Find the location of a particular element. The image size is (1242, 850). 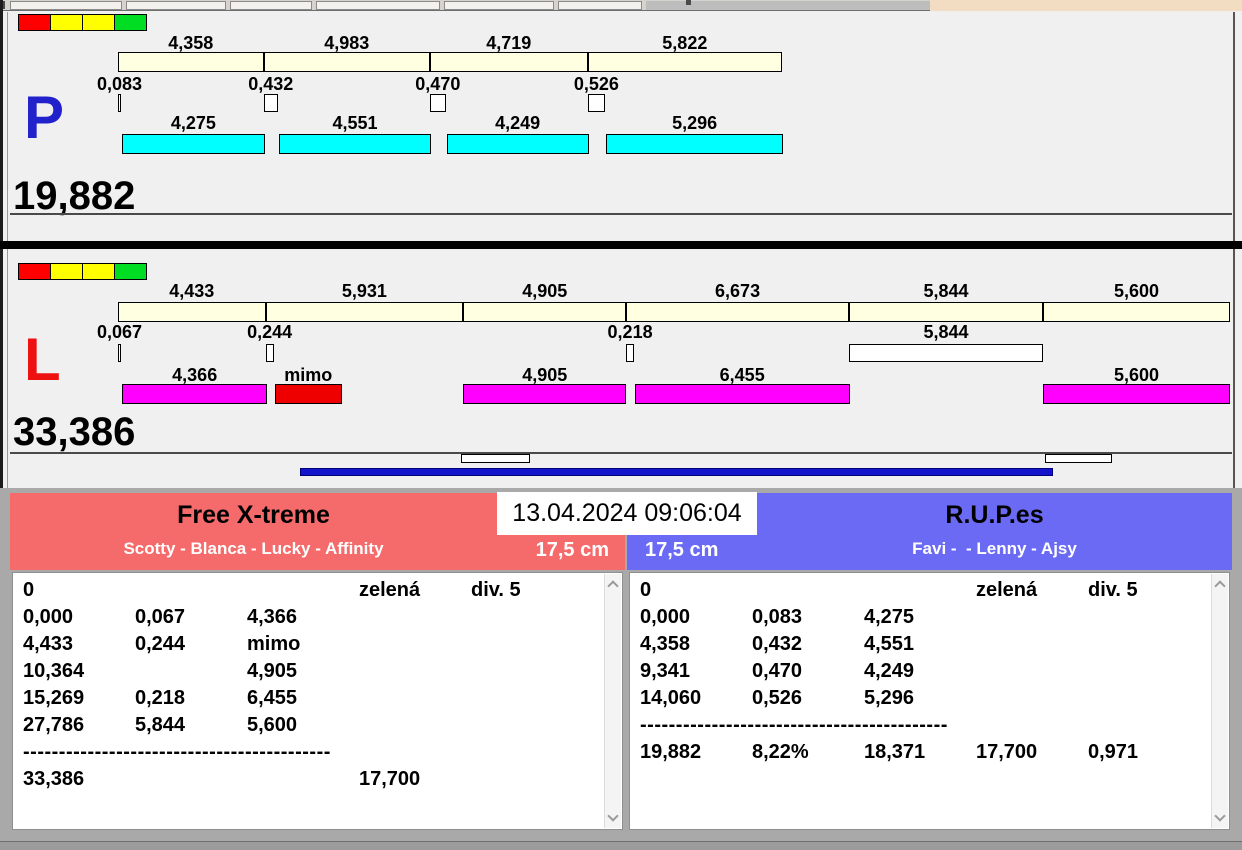

table-cell: 4,551 is located at coordinates (889, 644).